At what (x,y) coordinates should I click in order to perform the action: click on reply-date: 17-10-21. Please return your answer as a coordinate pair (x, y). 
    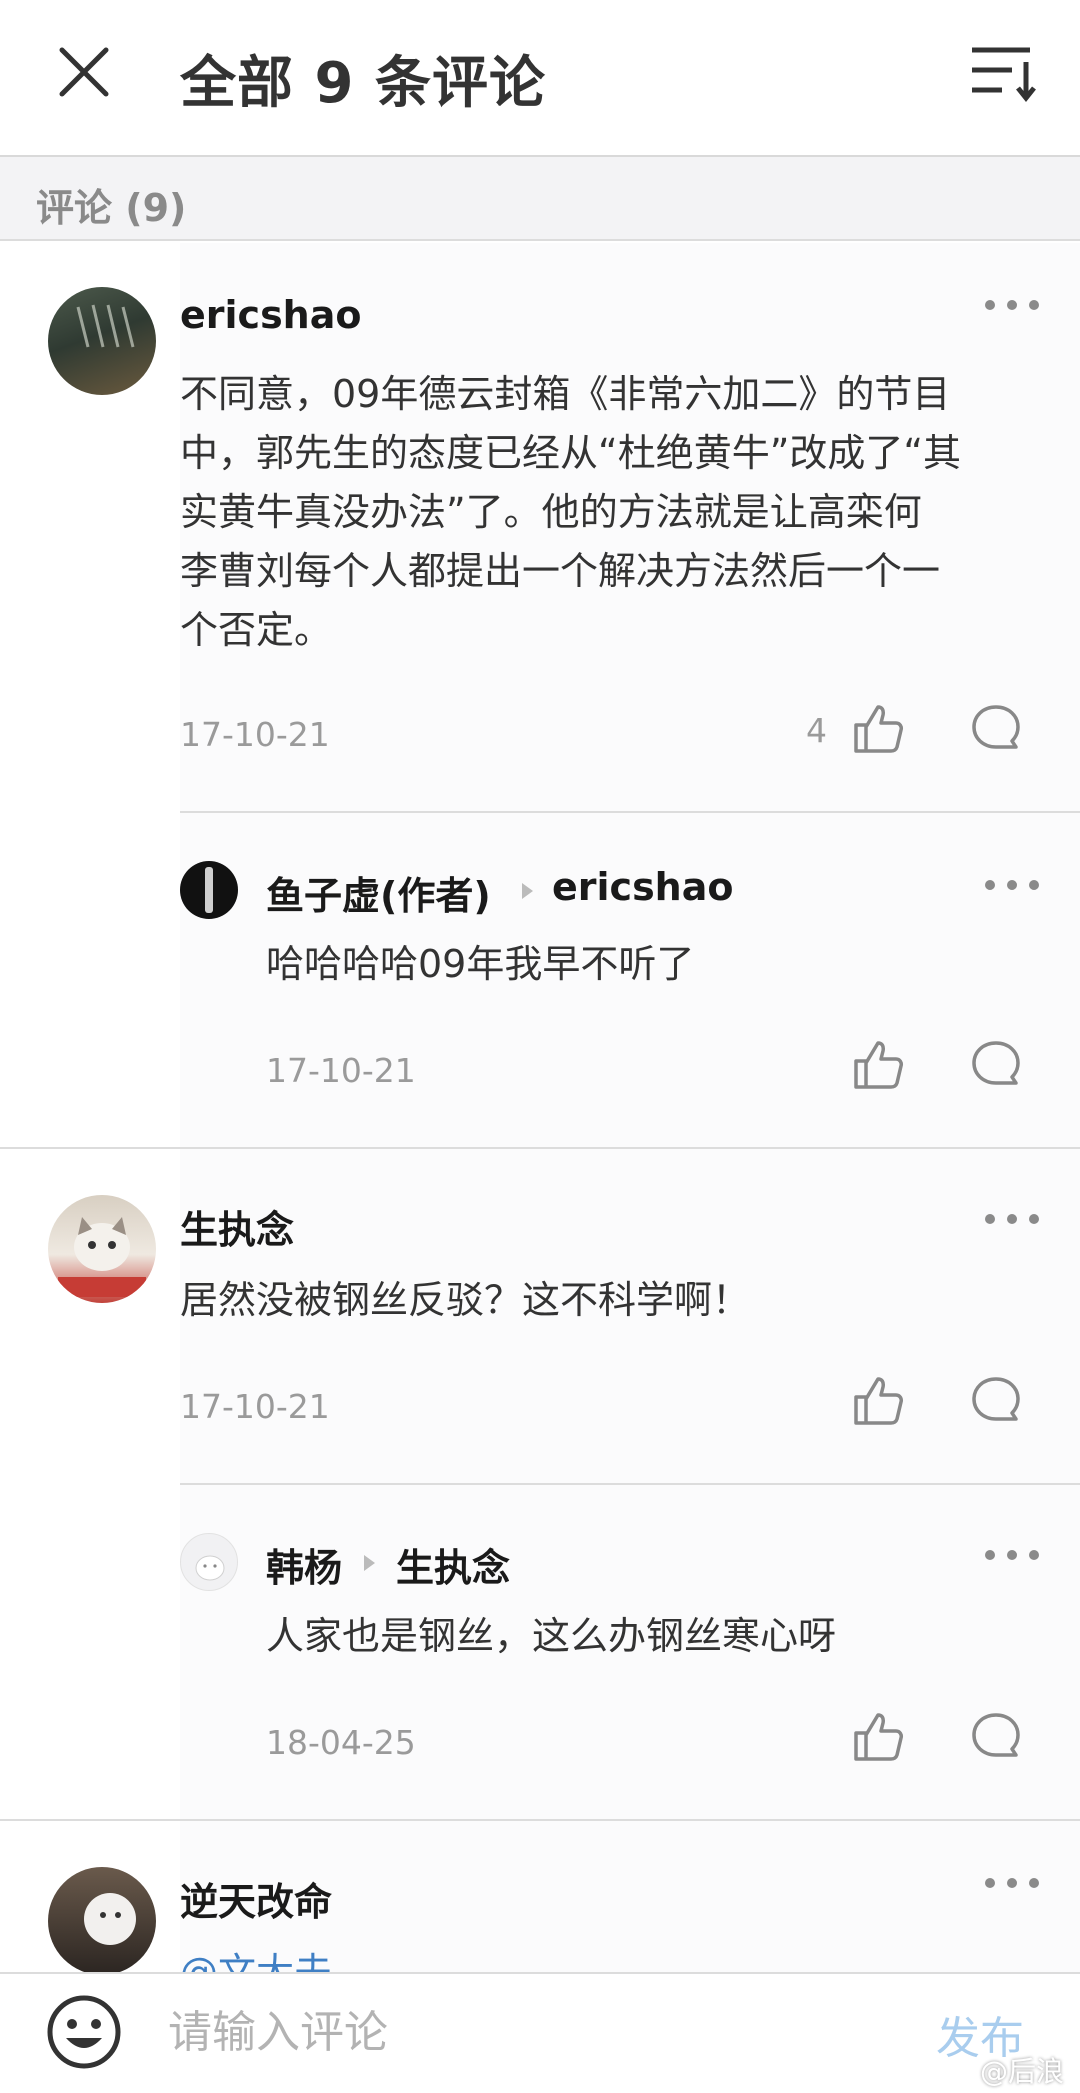
    Looking at the image, I should click on (341, 1070).